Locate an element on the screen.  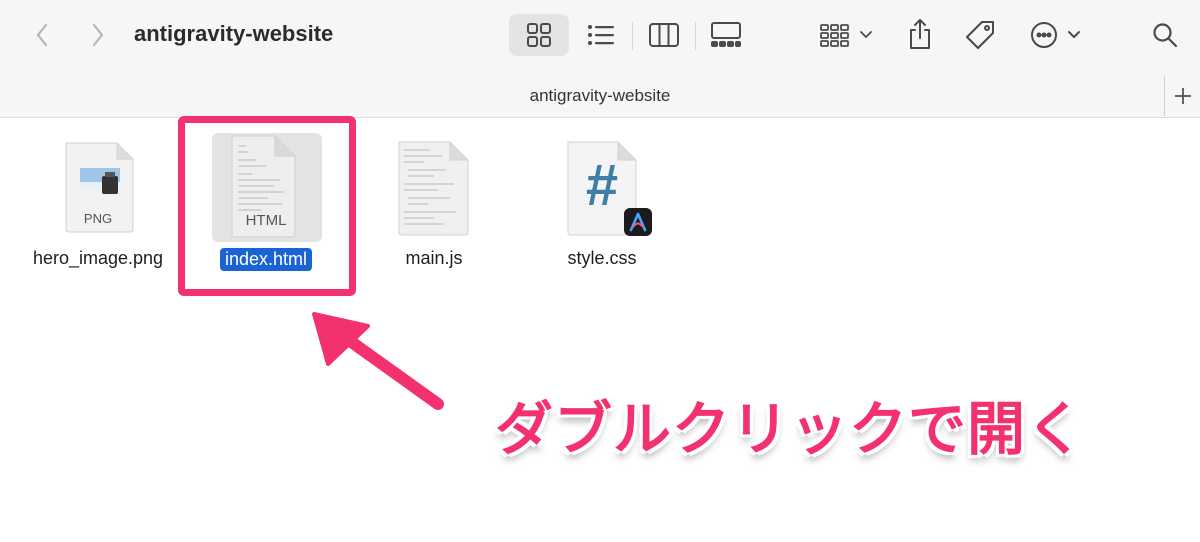
file-name: hero_image.png is located at coordinates (98, 258).